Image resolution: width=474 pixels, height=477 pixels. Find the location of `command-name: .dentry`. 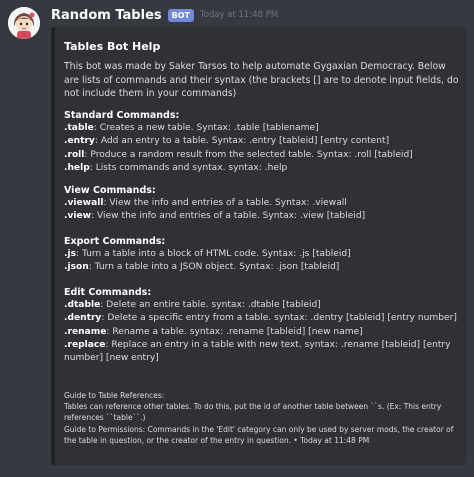

command-name: .dentry is located at coordinates (83, 318).